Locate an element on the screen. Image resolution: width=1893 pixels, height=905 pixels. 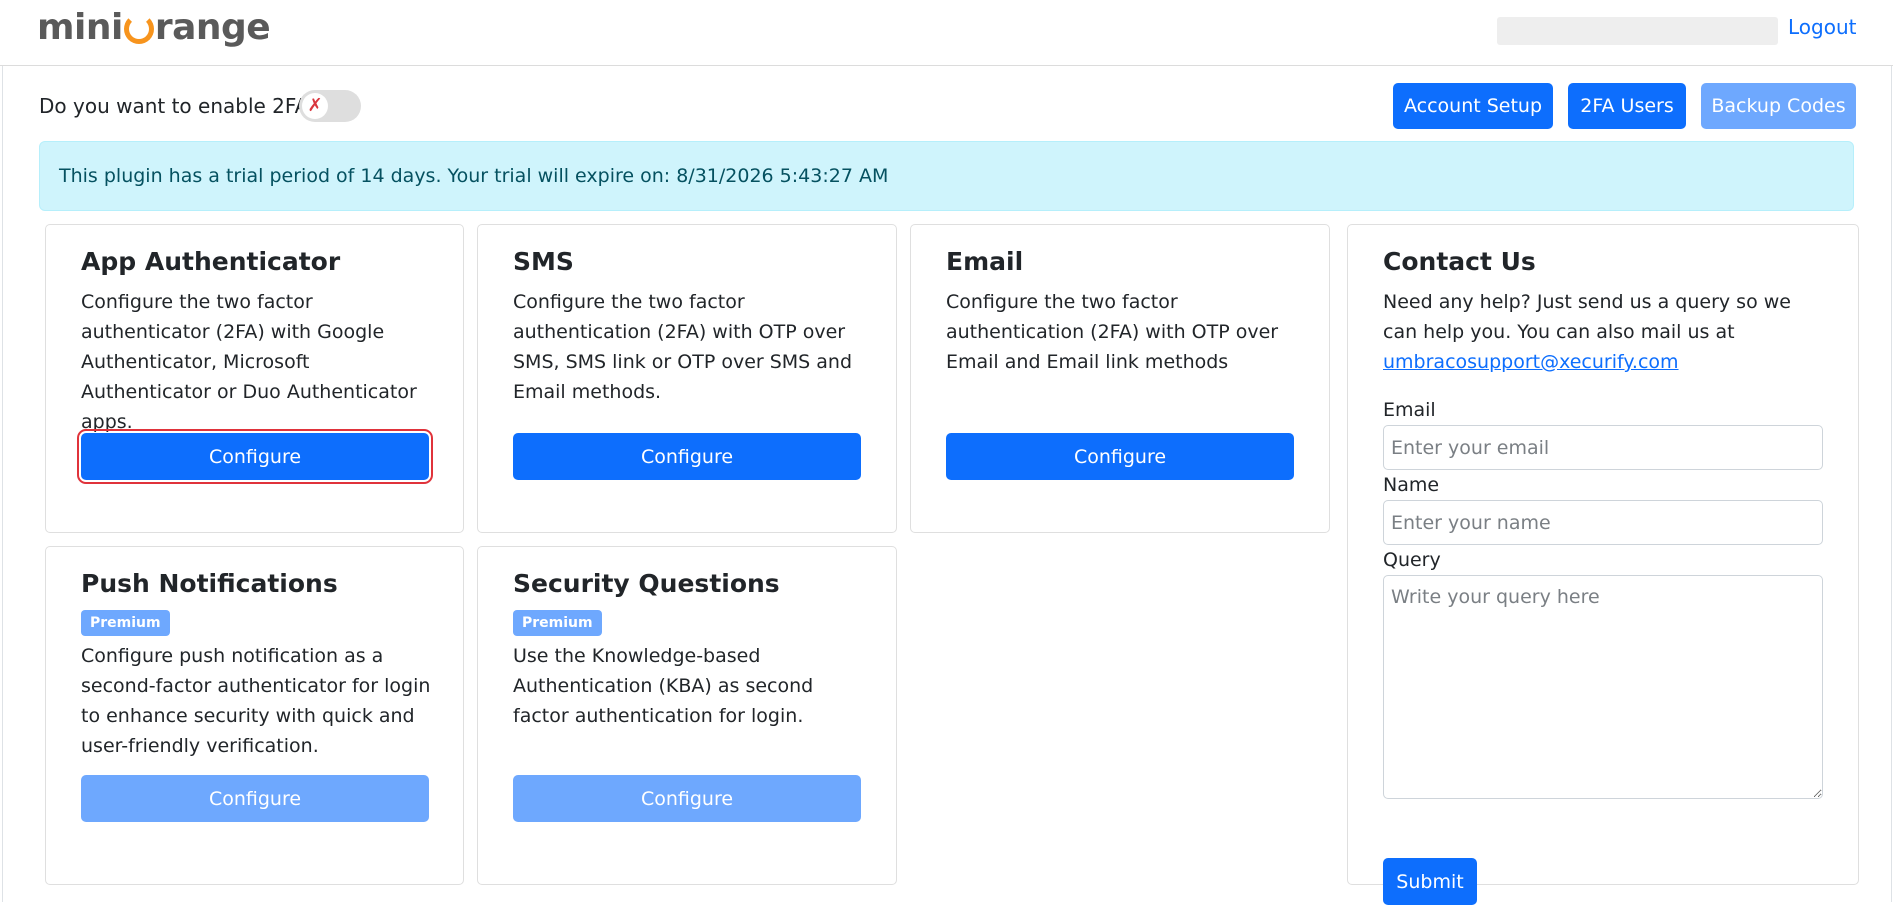
2fa-users-button: 2FA Users is located at coordinates (1627, 106).